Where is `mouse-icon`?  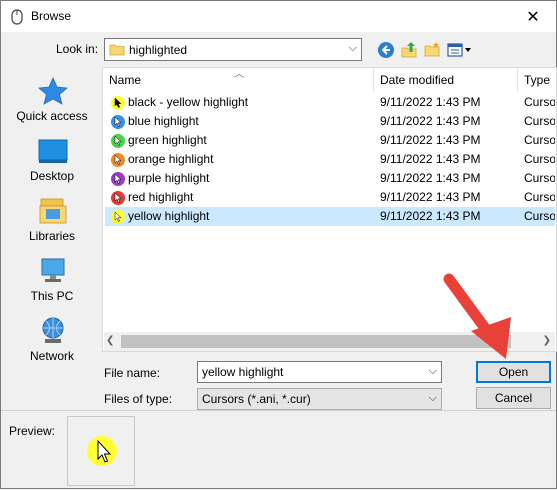
mouse-icon is located at coordinates (17, 17).